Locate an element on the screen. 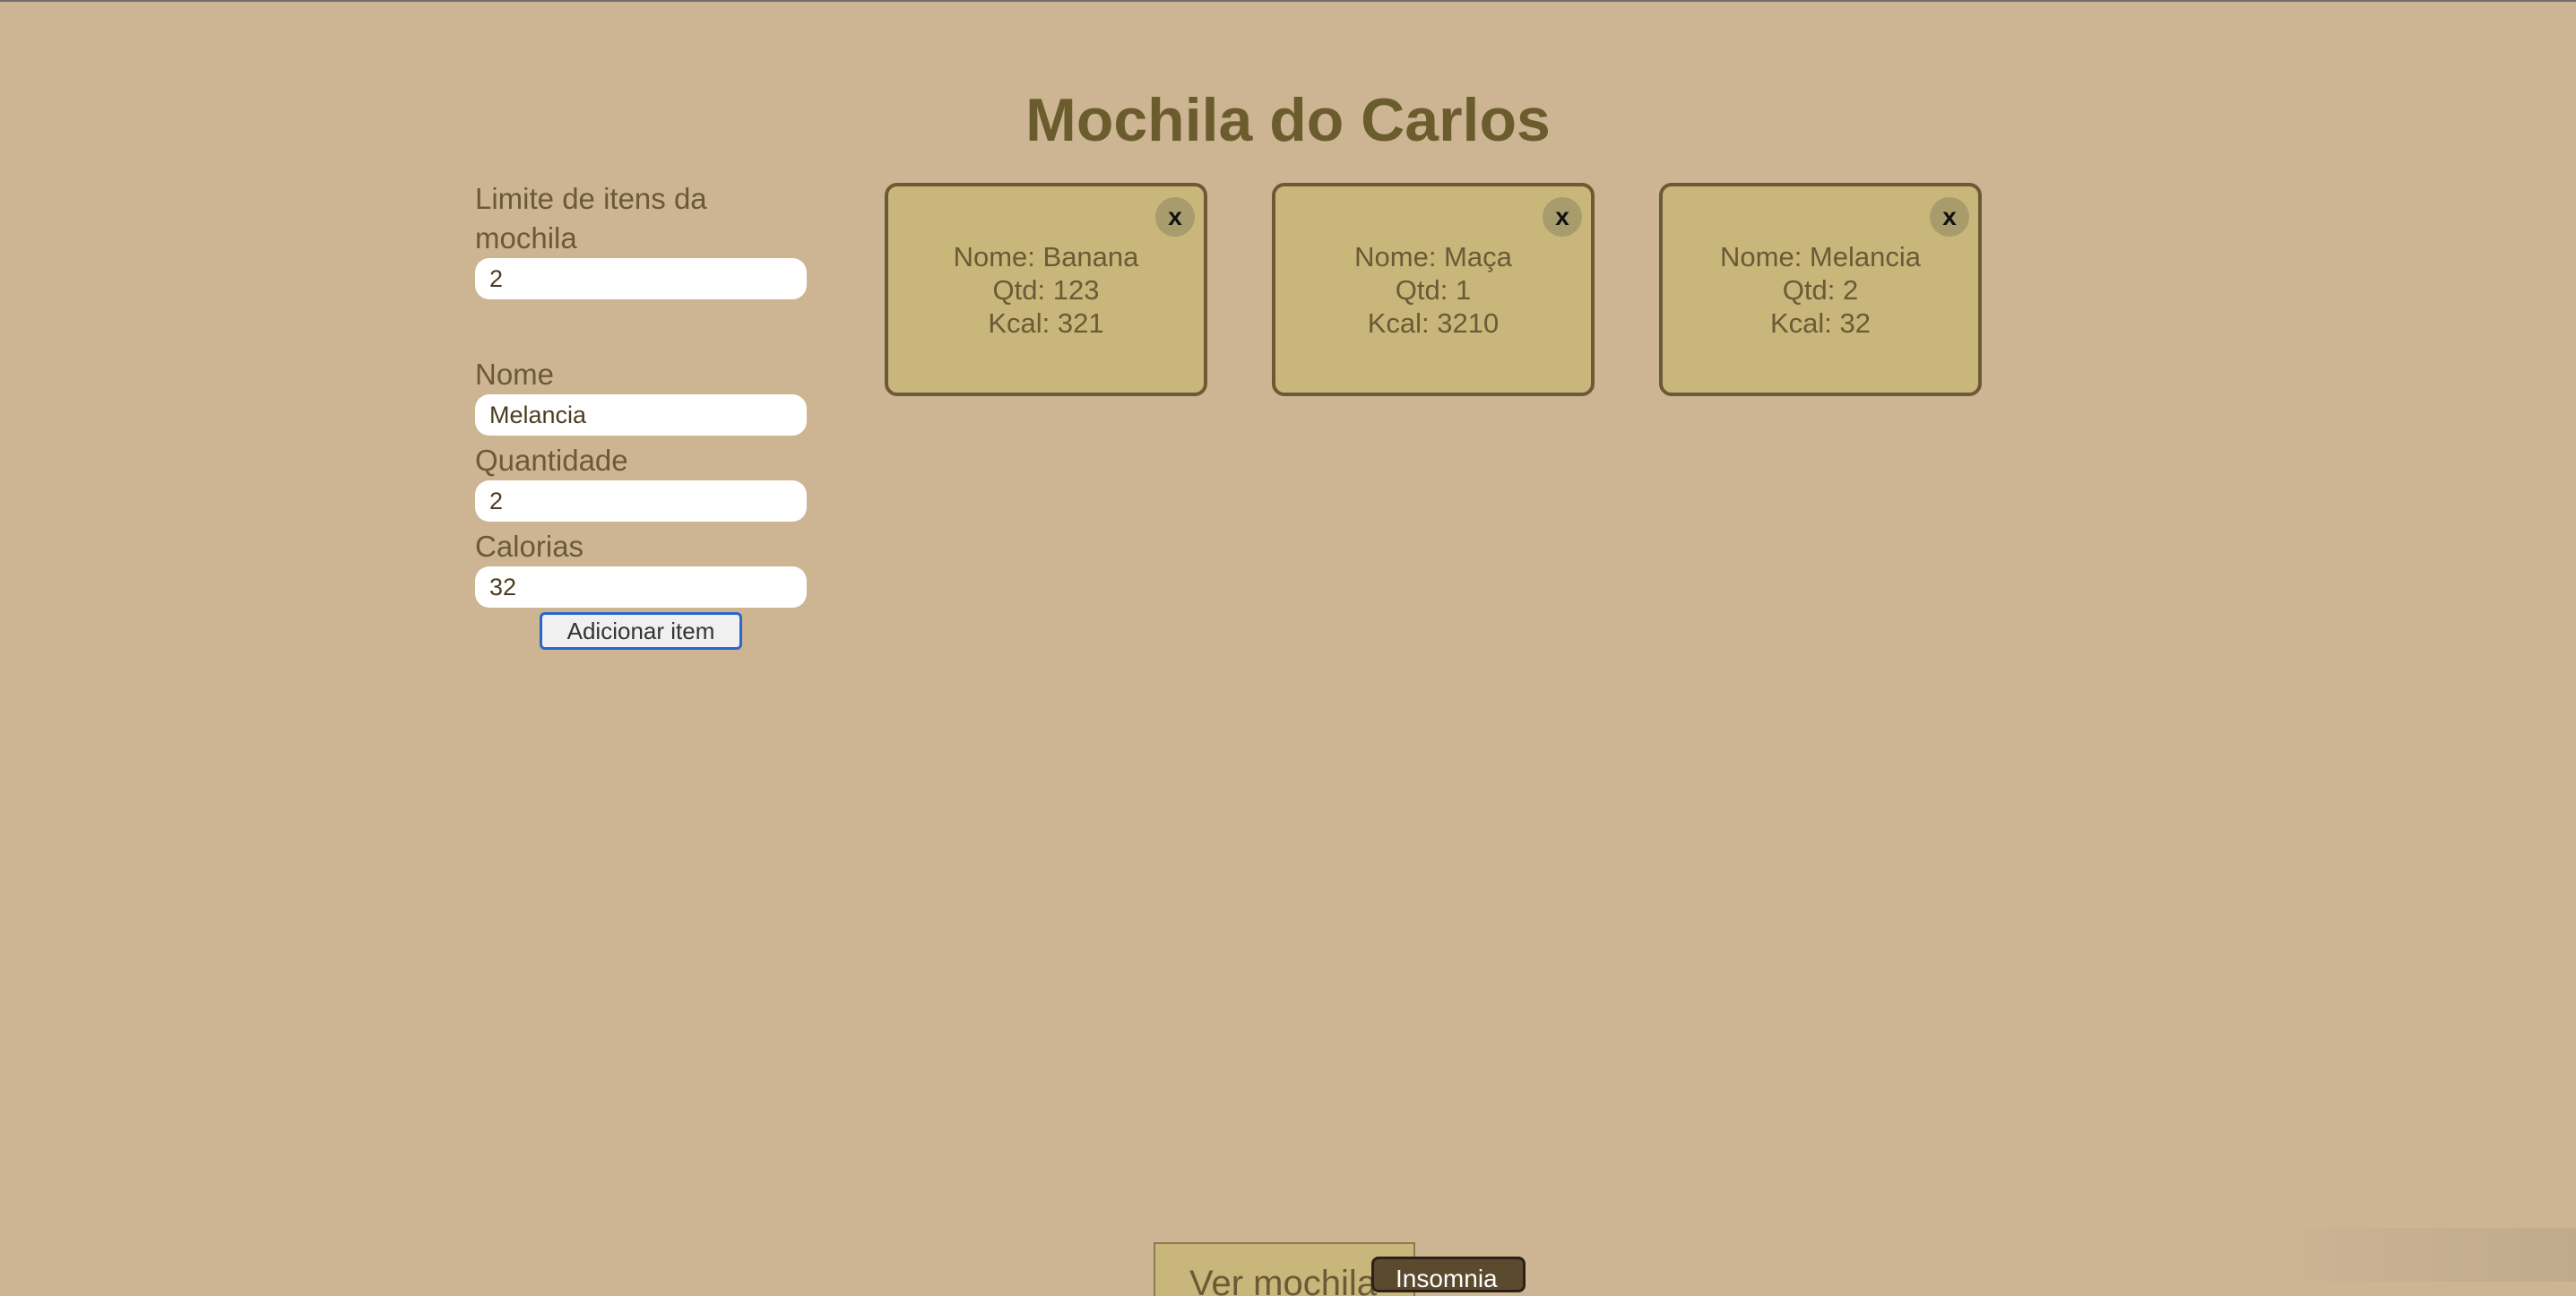 This screenshot has height=1296, width=2576. insomnia-button: Insomnia is located at coordinates (1448, 1274).